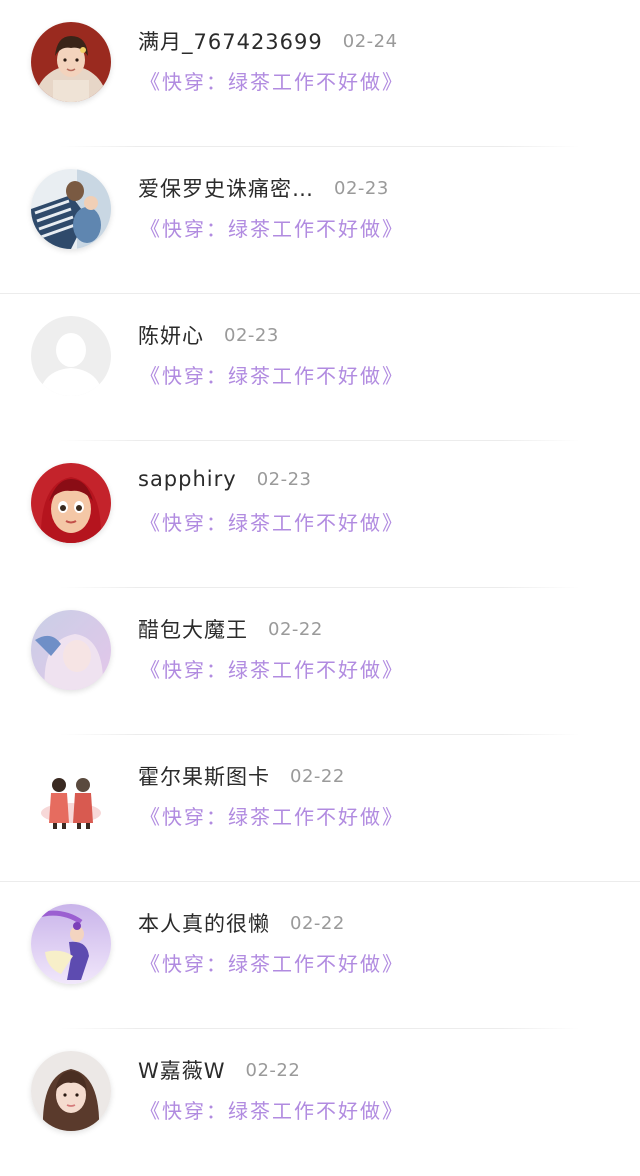 Image resolution: width=640 pixels, height=1176 pixels. I want to click on couple-hug-icon, so click(71, 209).